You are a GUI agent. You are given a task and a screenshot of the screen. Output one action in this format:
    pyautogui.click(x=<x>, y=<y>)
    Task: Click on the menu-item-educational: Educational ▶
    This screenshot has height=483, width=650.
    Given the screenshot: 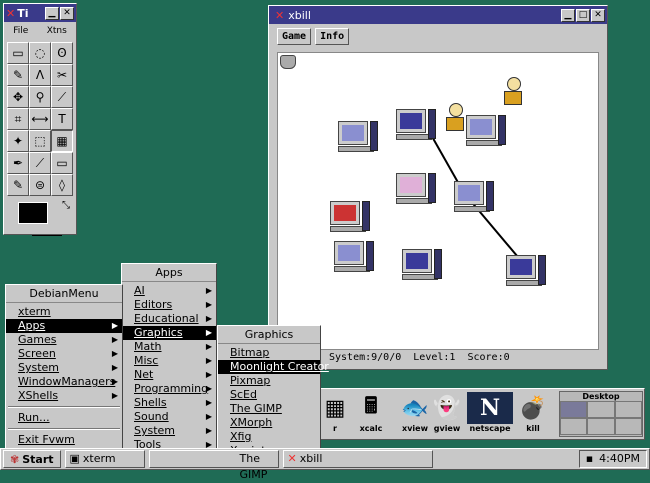 What is the action you would take?
    pyautogui.click(x=169, y=319)
    